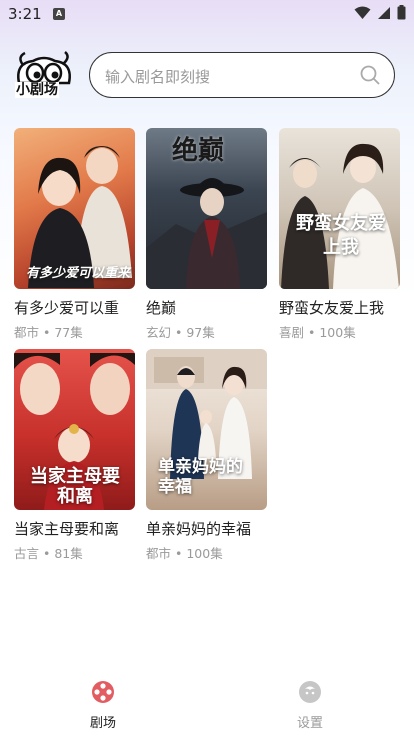 Image resolution: width=414 pixels, height=737 pixels. What do you see at coordinates (362, 12) in the screenshot?
I see `wifi-icon` at bounding box center [362, 12].